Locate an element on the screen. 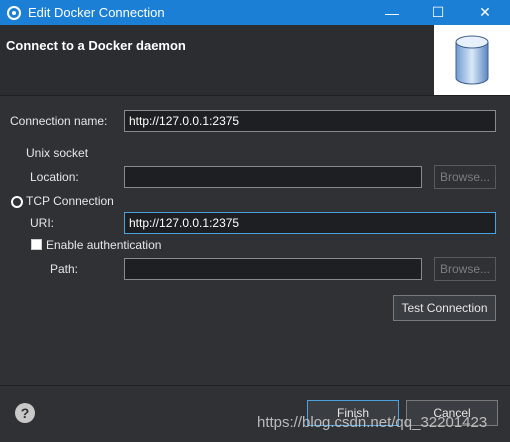  window-titlebar: Edit Docker Connection — ☐ ✕ is located at coordinates (255, 12).